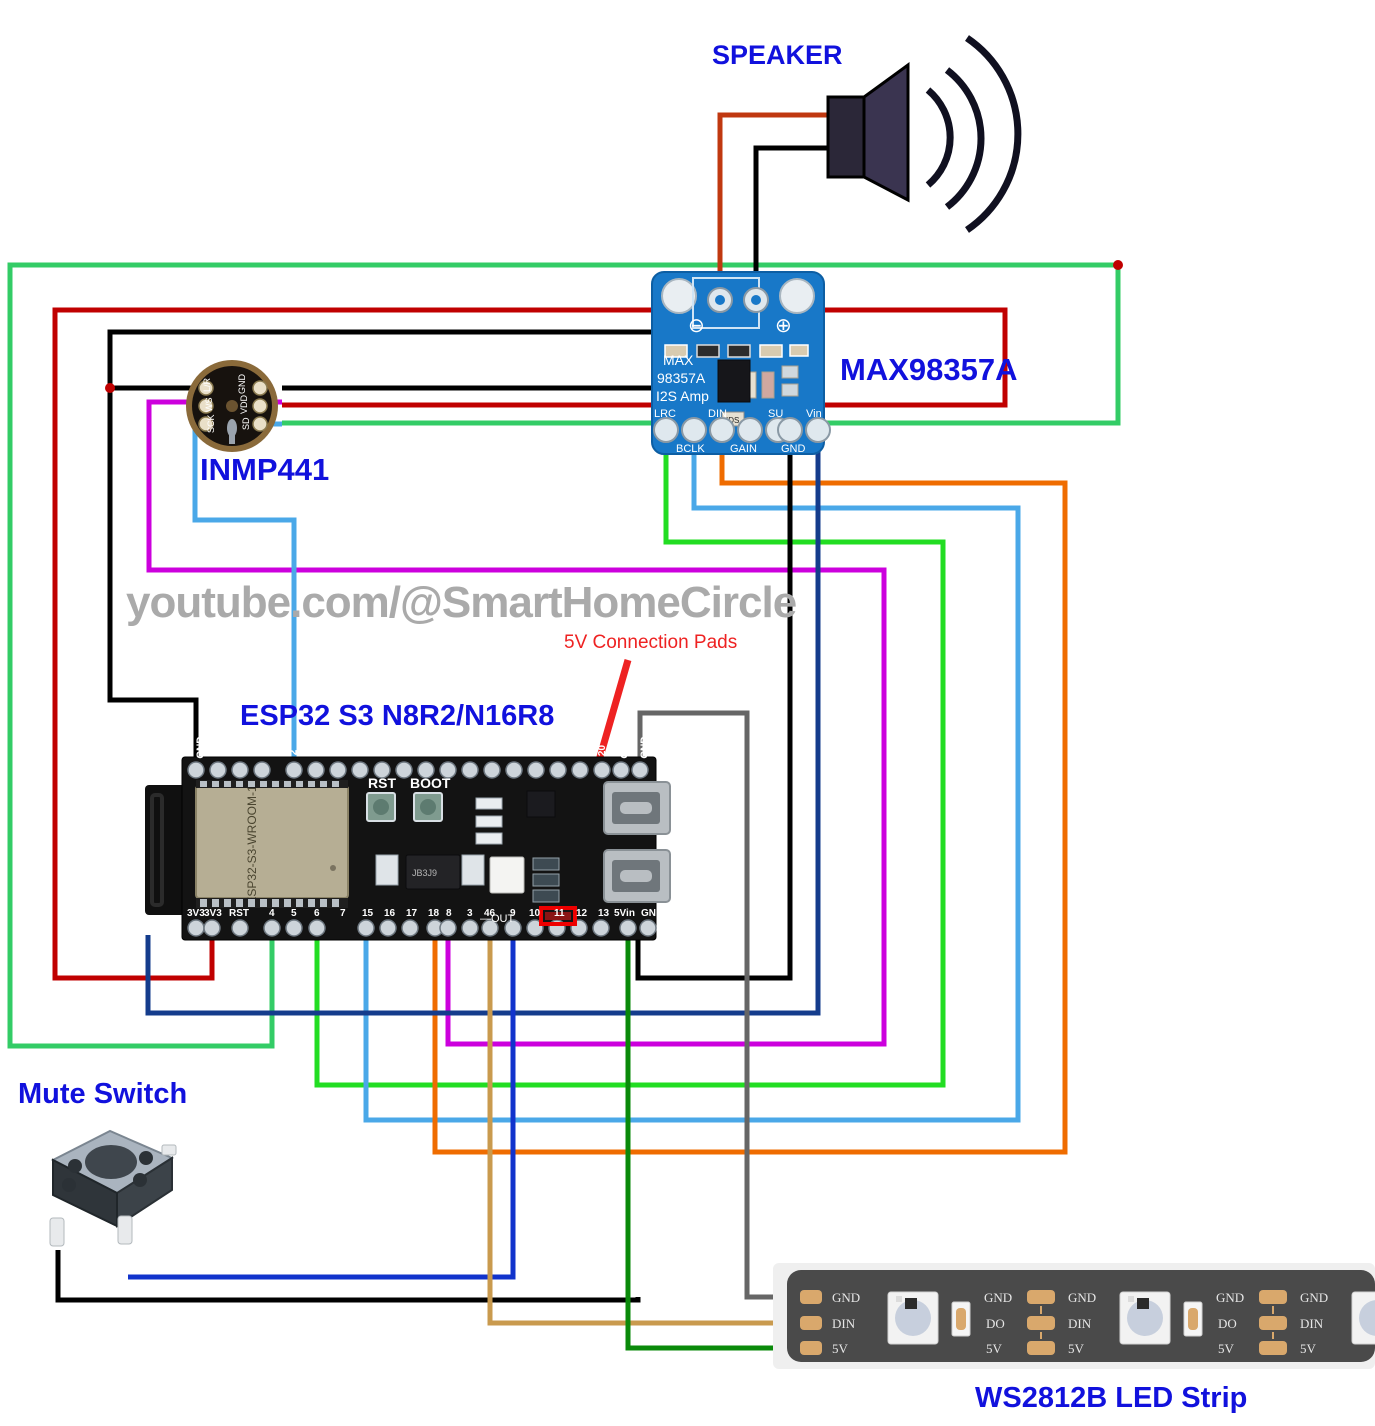 The width and height of the screenshot is (1375, 1426). Describe the element at coordinates (811, 1348) in the screenshot. I see `strip-pad-5v` at that location.